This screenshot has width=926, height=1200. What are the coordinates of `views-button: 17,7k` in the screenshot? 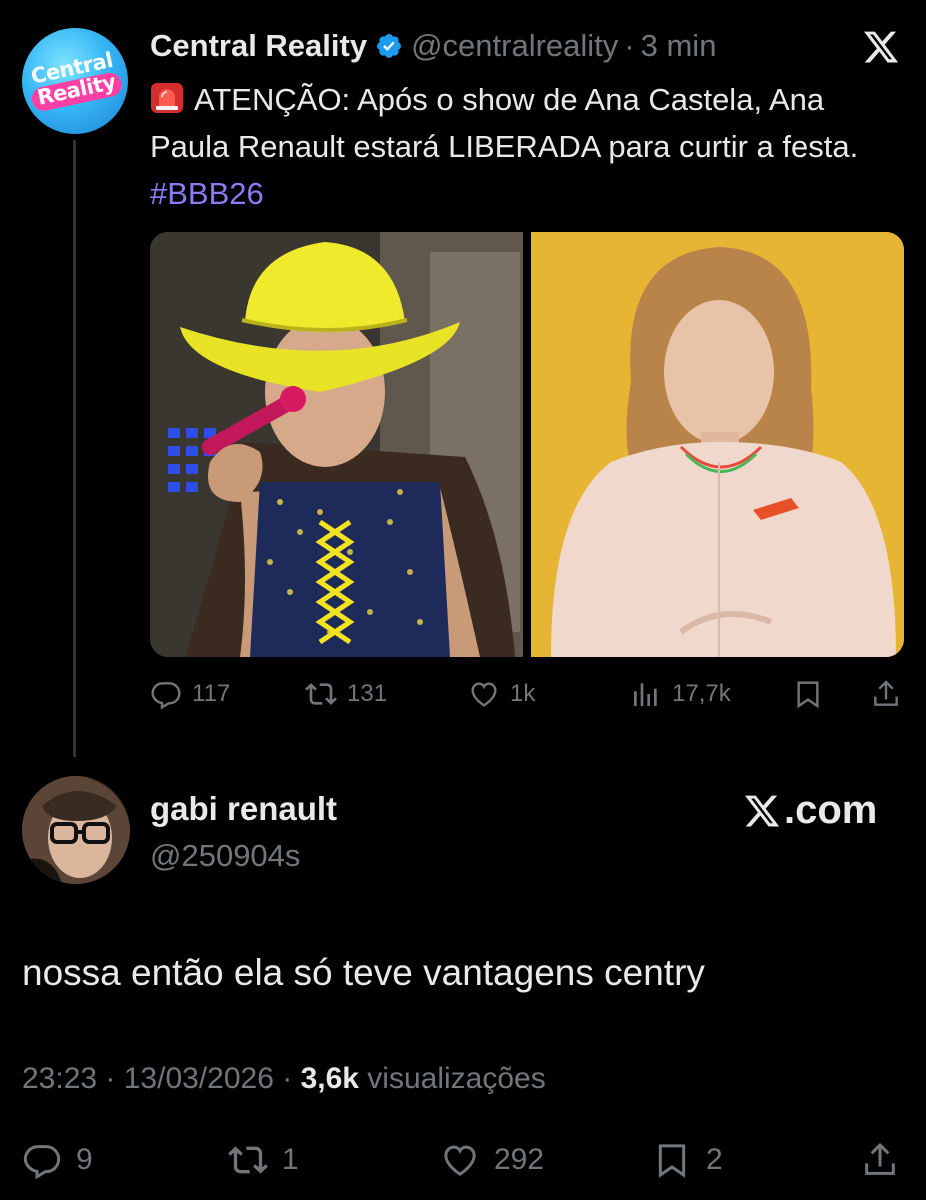 It's located at (680, 694).